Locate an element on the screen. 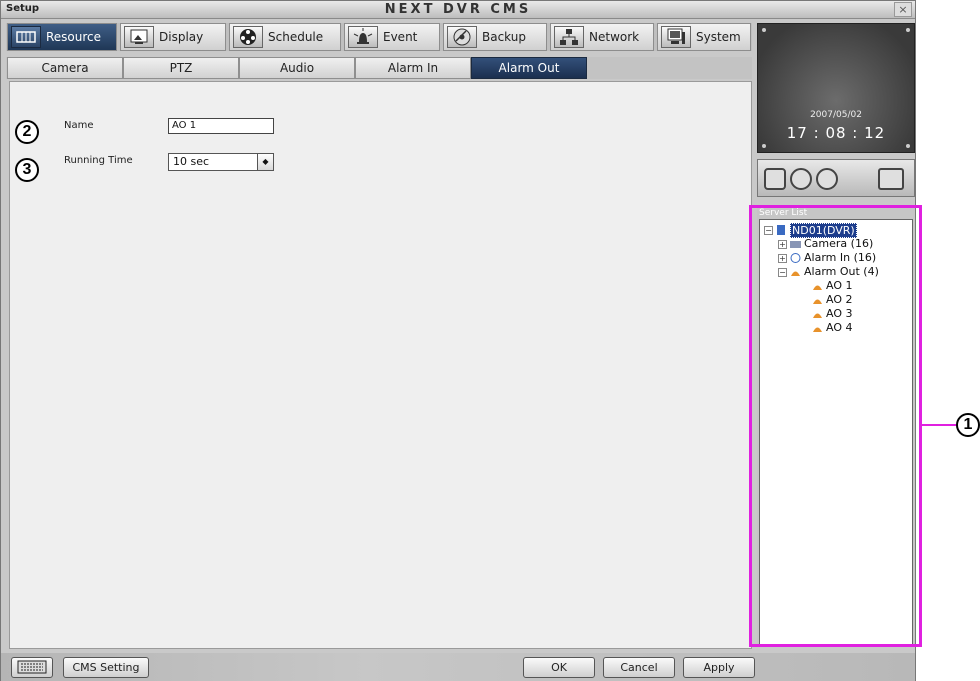  schedule-icon is located at coordinates (248, 37).